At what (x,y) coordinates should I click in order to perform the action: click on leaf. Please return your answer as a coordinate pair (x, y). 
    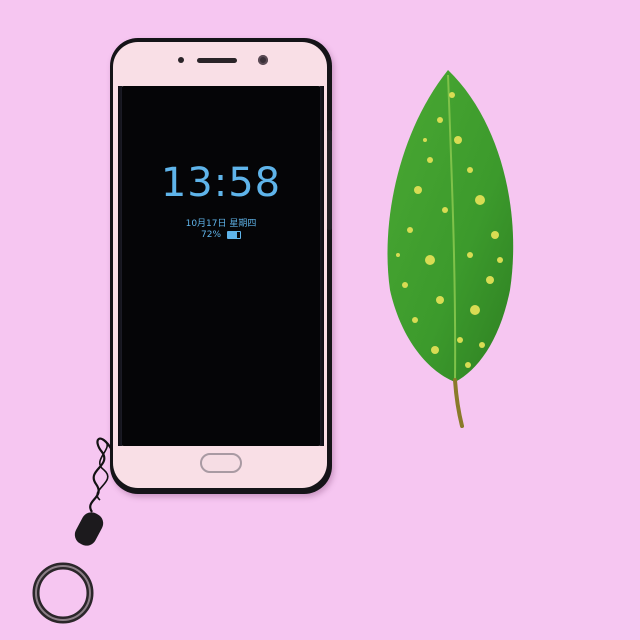
    Looking at the image, I should click on (450, 249).